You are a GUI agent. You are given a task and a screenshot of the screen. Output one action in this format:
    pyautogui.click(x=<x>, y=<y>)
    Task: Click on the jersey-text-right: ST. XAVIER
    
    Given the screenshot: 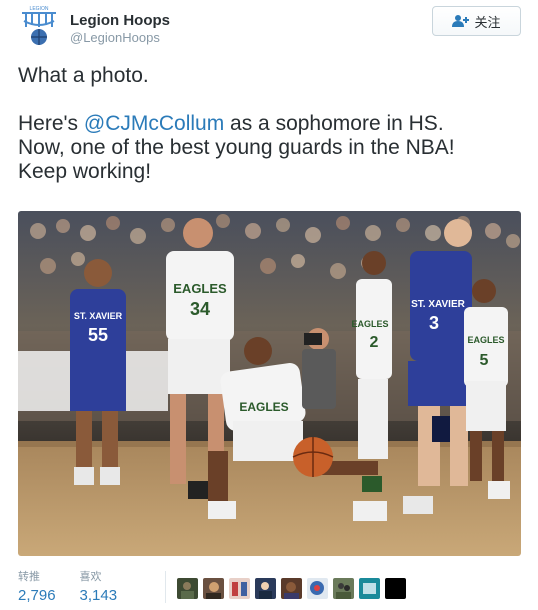 What is the action you would take?
    pyautogui.click(x=438, y=304)
    